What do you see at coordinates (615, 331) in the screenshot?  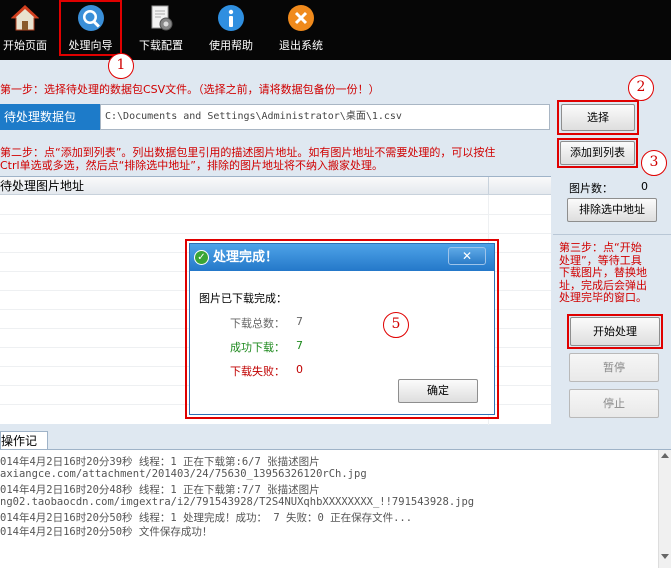 I see `start-processing-button: 开始处理` at bounding box center [615, 331].